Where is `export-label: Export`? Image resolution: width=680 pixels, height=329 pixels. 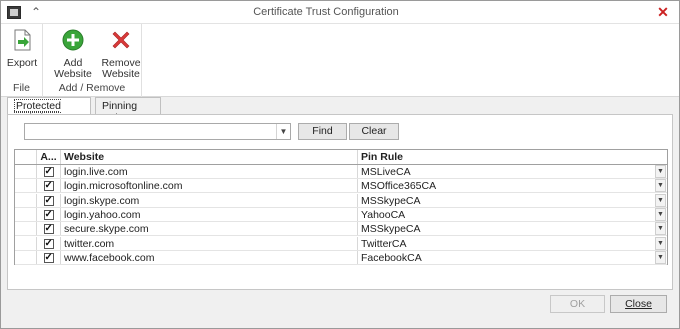
export-label: Export is located at coordinates (22, 63).